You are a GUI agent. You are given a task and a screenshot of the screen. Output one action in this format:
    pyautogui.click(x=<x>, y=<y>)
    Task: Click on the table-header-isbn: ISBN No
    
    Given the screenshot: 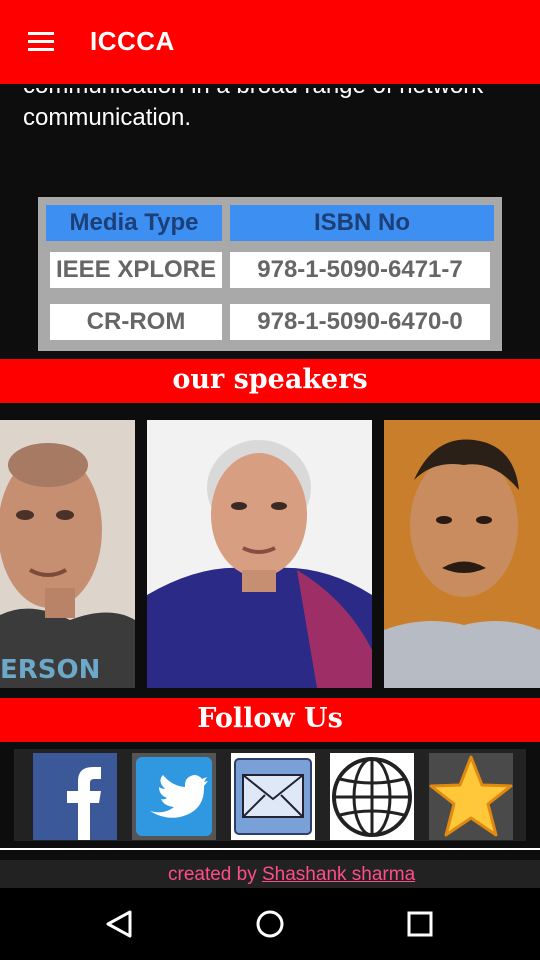 What is the action you would take?
    pyautogui.click(x=362, y=223)
    